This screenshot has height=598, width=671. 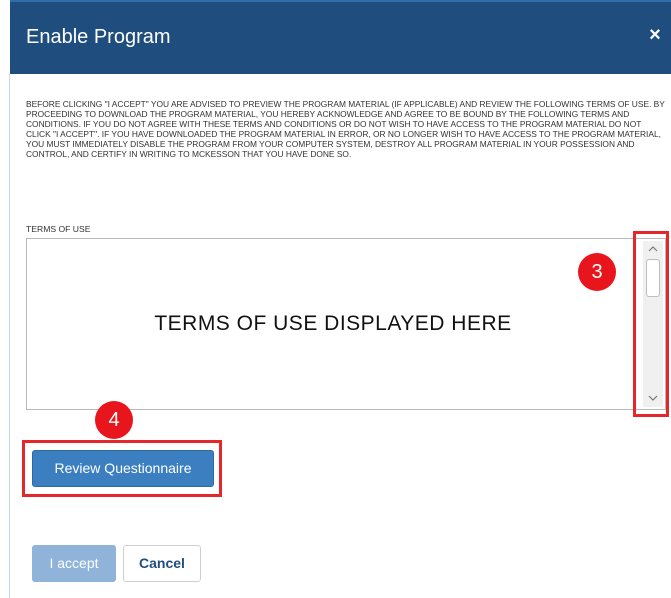 I want to click on close-icon: ×, so click(x=655, y=35).